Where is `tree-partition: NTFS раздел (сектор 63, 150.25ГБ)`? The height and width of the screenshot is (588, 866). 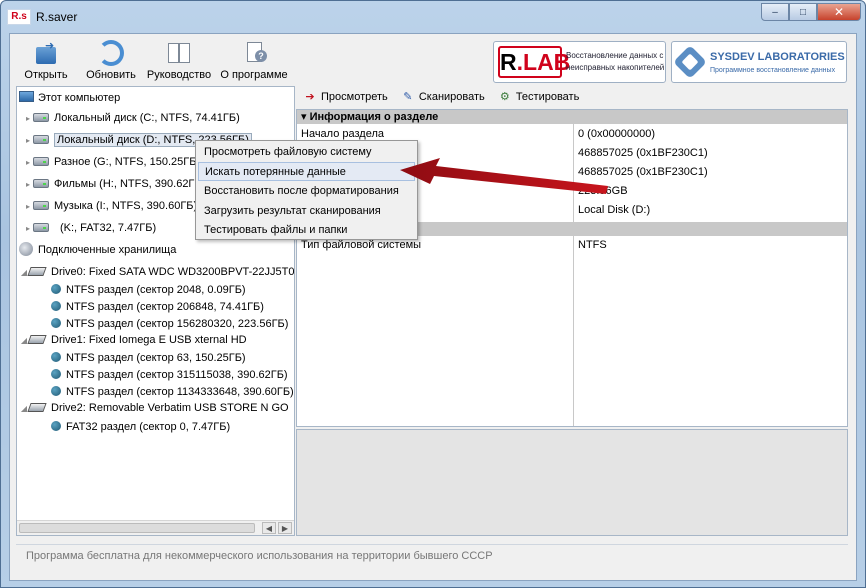 tree-partition: NTFS раздел (сектор 63, 150.25ГБ) is located at coordinates (148, 358).